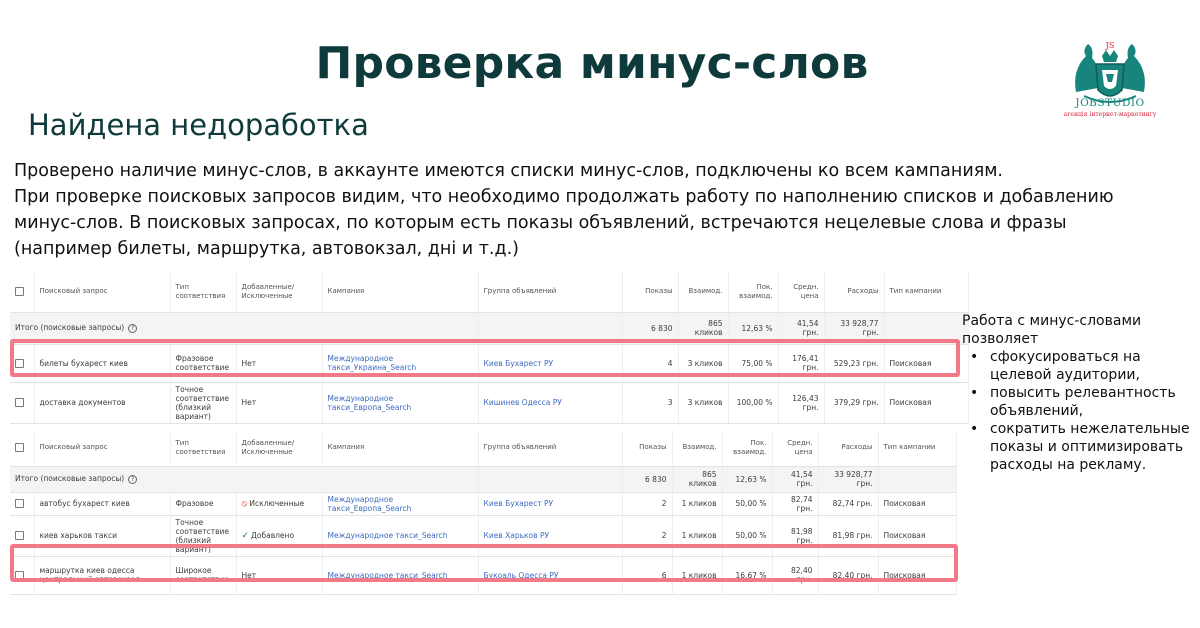  I want to click on logo-tagline: агенція інтернет-маркетингу, so click(1110, 114).